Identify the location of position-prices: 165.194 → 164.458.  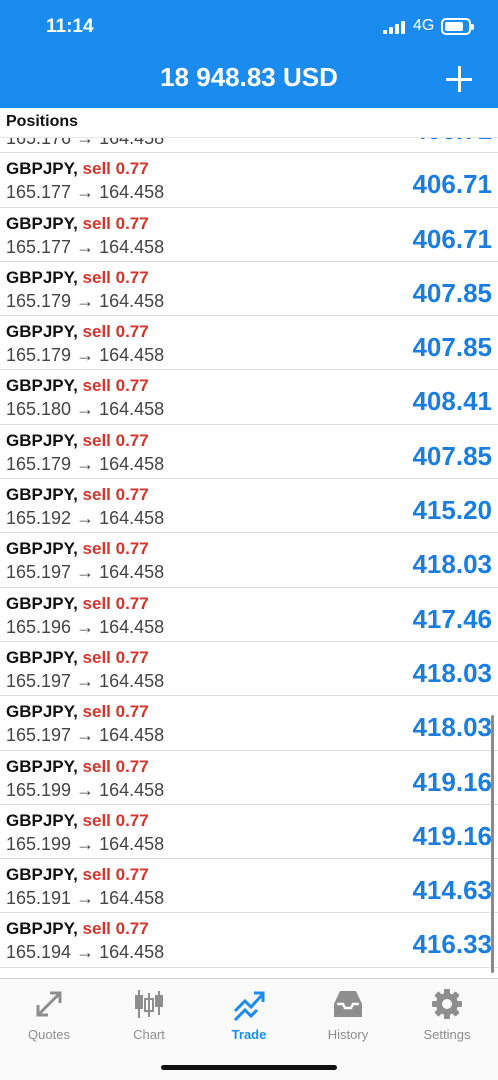
(85, 952).